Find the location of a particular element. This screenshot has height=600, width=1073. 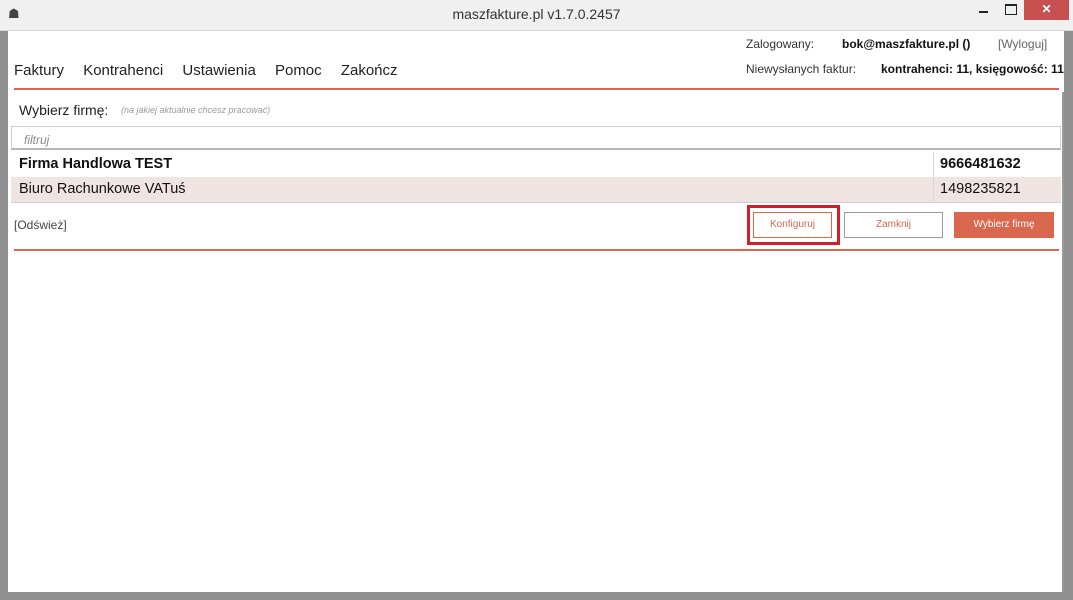

company-row: Firma Handlowa TEST 9666481632 is located at coordinates (536, 164).